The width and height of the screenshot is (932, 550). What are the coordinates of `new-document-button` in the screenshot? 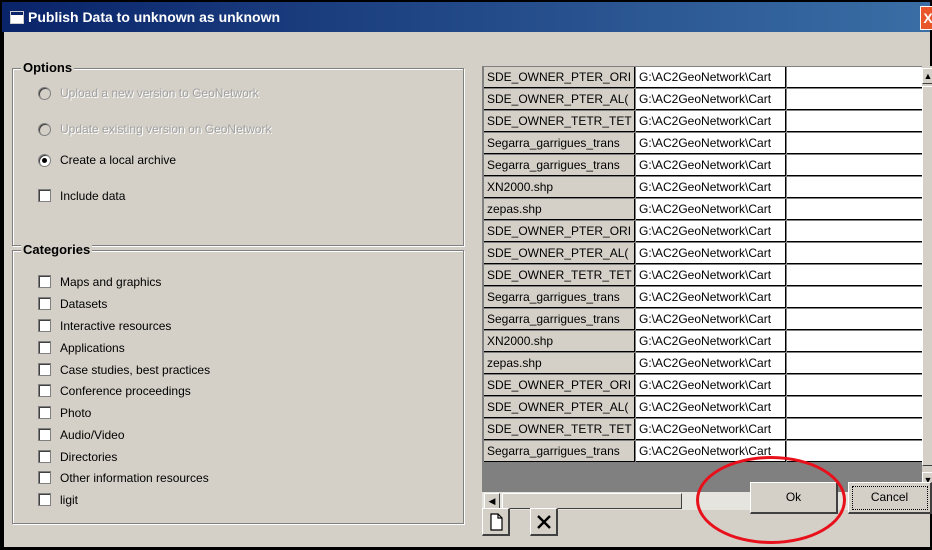 It's located at (496, 522).